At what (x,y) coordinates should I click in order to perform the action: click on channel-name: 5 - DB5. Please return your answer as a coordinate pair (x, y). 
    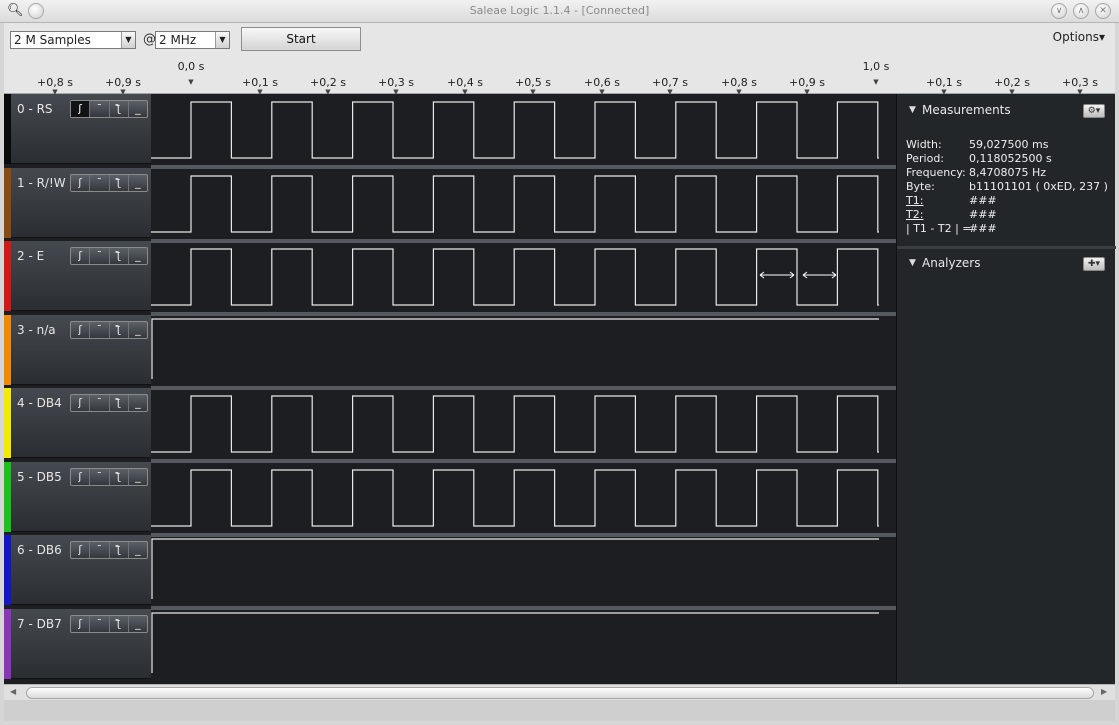
    Looking at the image, I should click on (39, 477).